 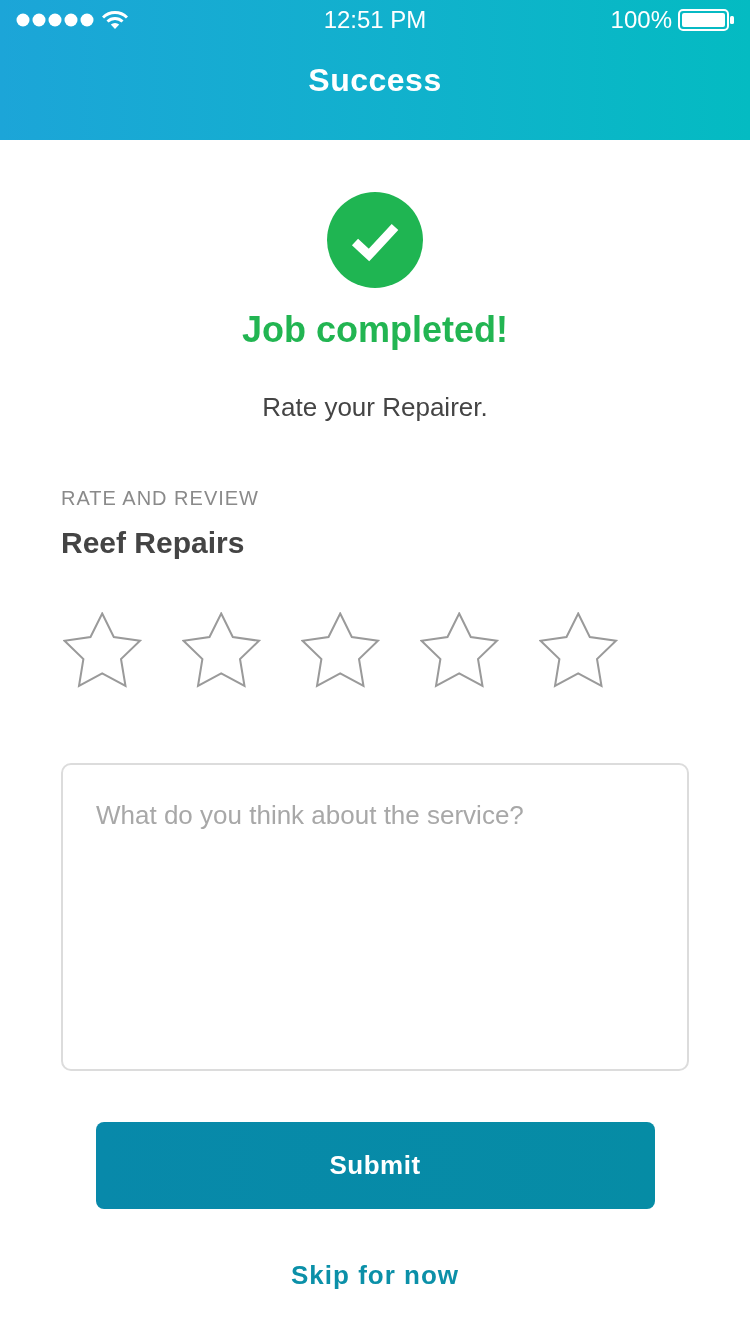 I want to click on battery-percent: 100%, so click(x=641, y=20).